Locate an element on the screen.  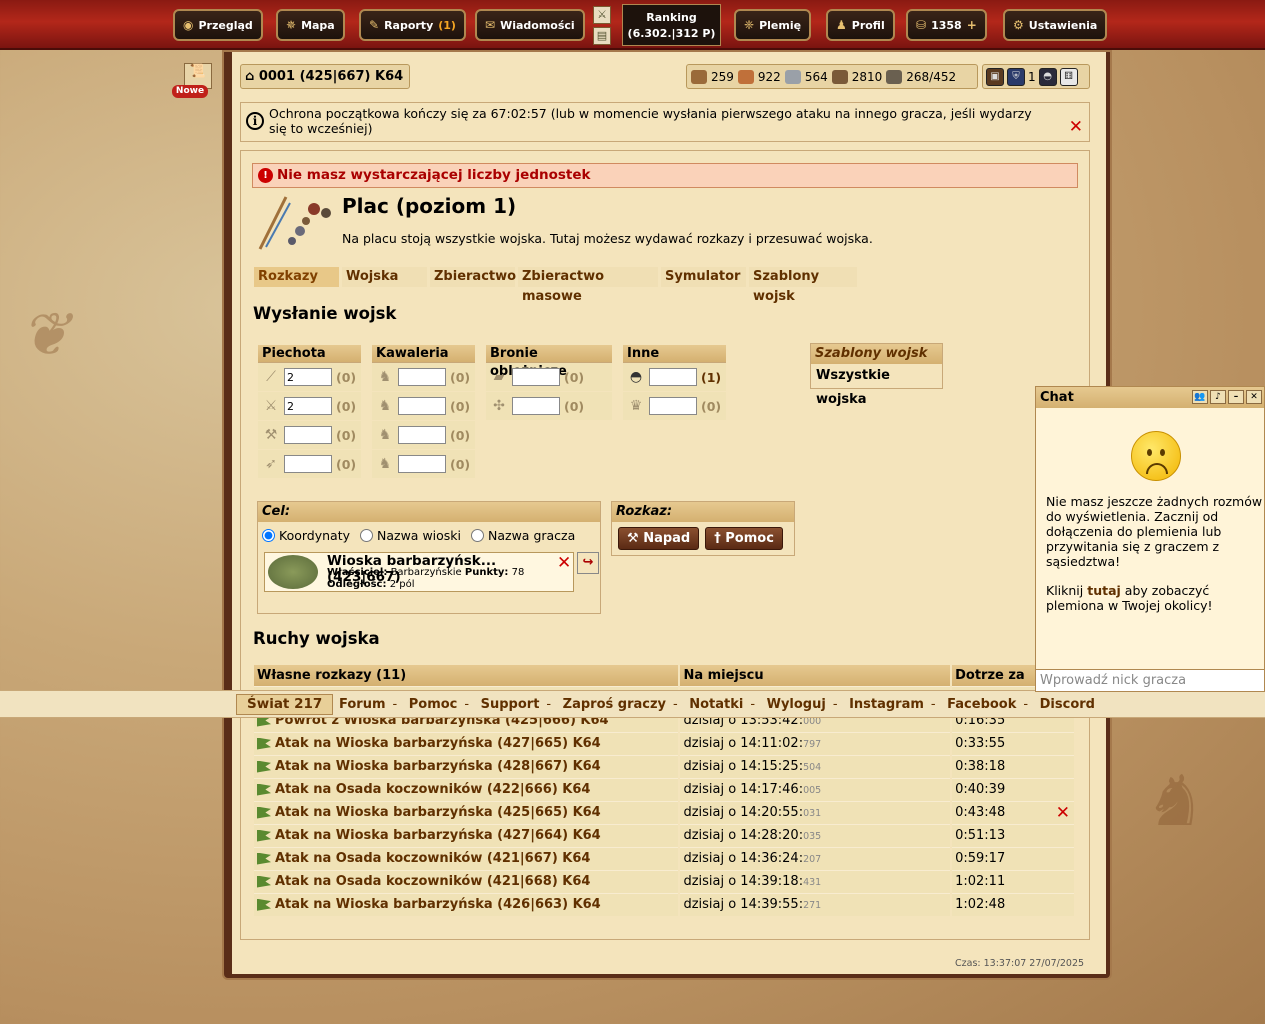
footer-link-logout: Wyloguj is located at coordinates (796, 704).